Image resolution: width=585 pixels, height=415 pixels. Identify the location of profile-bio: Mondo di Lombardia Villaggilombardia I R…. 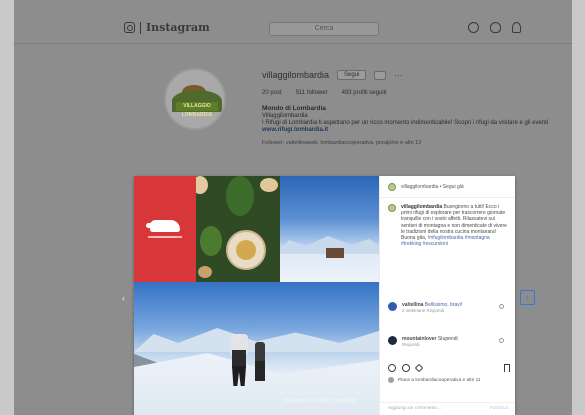
(412, 119).